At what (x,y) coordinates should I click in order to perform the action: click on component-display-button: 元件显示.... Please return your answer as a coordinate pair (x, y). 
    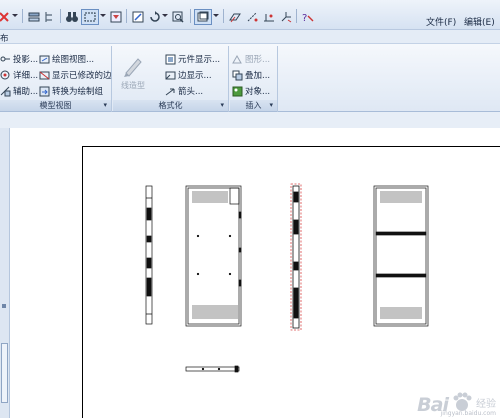
    Looking at the image, I should click on (192, 59).